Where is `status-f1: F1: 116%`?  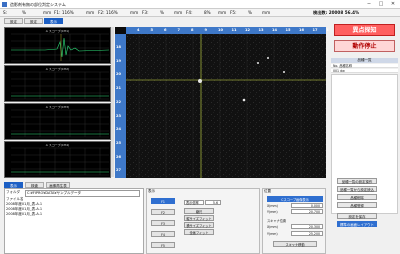 status-f1: F1: 116% is located at coordinates (64, 12).